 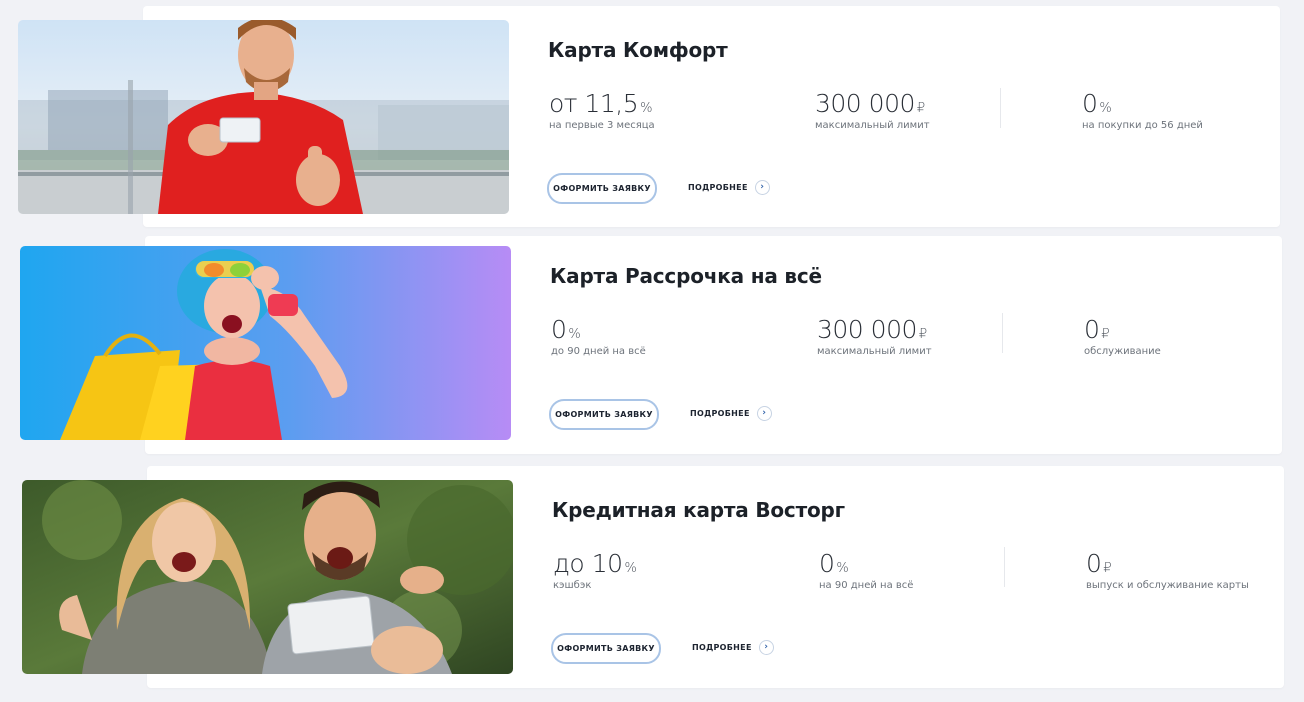 What do you see at coordinates (572, 563) in the screenshot?
I see `stat-prefix: до` at bounding box center [572, 563].